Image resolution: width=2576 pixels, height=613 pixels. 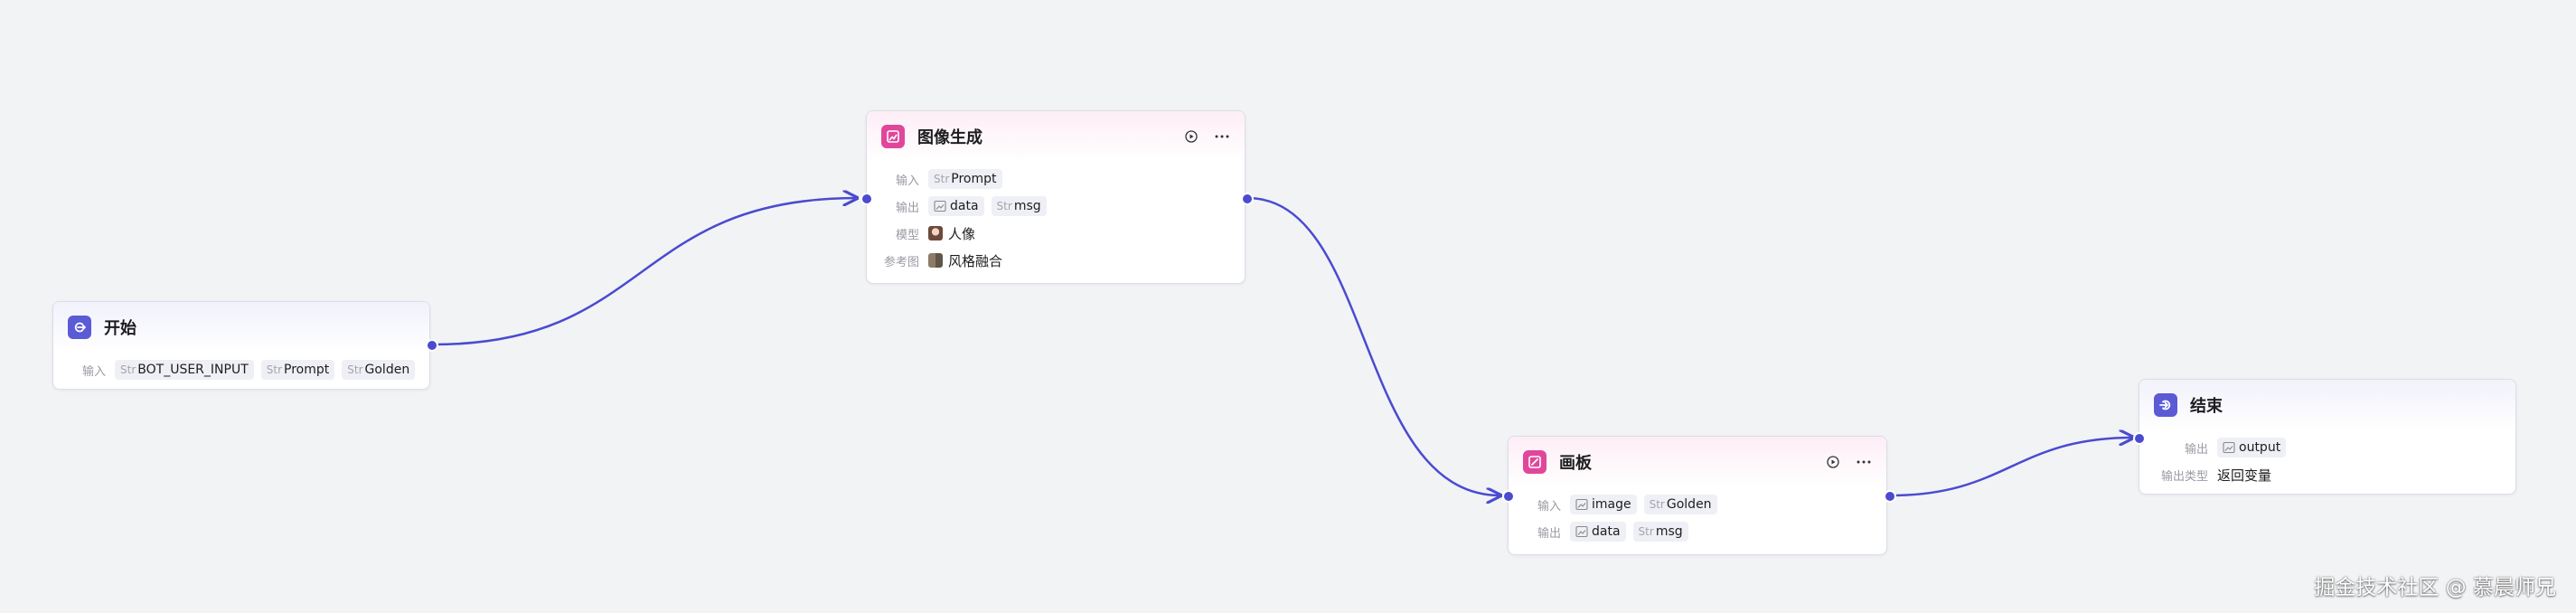 I want to click on output-type-value: 返回变量, so click(x=2245, y=475).